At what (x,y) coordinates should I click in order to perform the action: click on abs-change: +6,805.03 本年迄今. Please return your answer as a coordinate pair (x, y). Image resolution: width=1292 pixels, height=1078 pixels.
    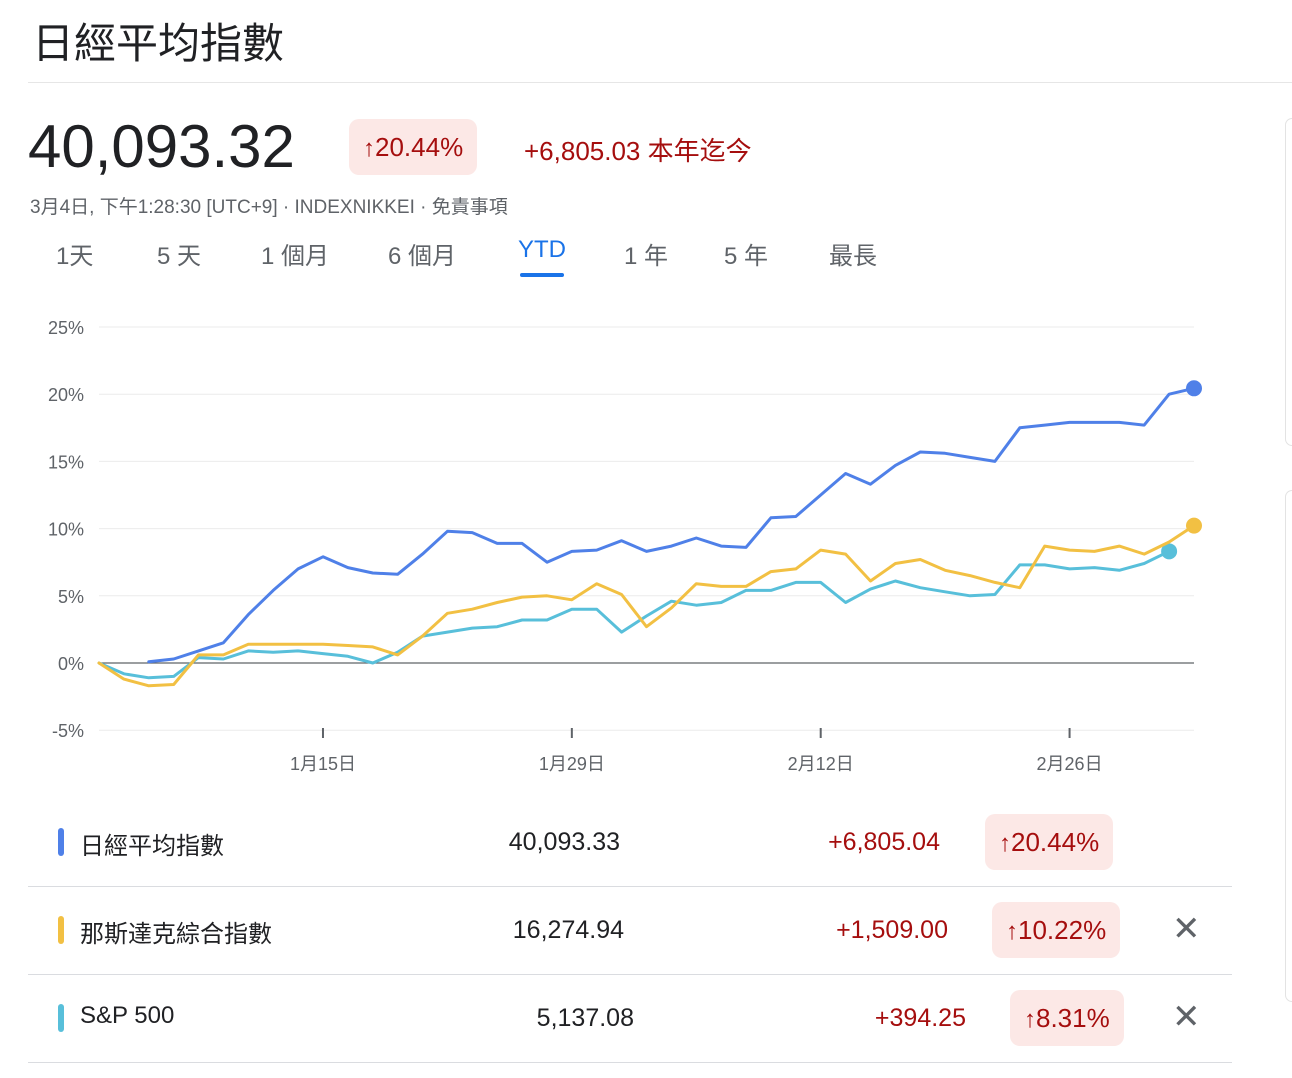
    Looking at the image, I should click on (638, 149).